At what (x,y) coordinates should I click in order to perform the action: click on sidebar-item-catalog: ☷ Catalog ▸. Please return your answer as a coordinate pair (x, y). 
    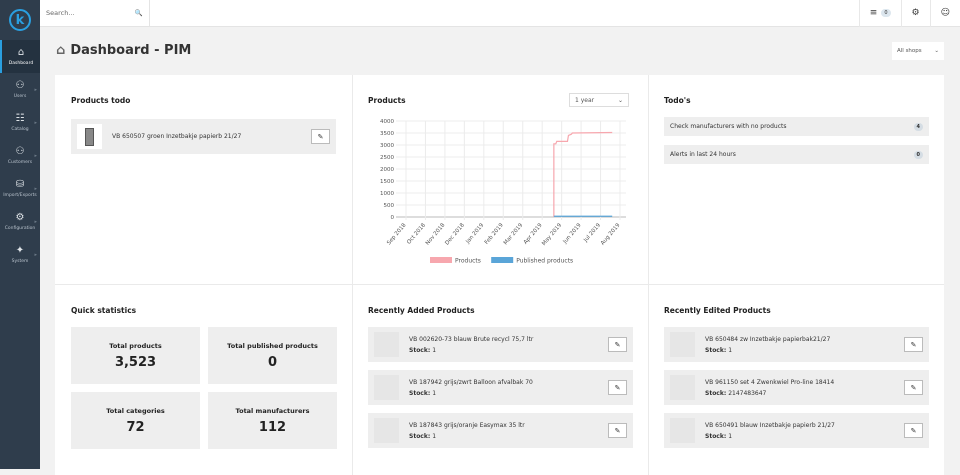
    Looking at the image, I should click on (20, 122).